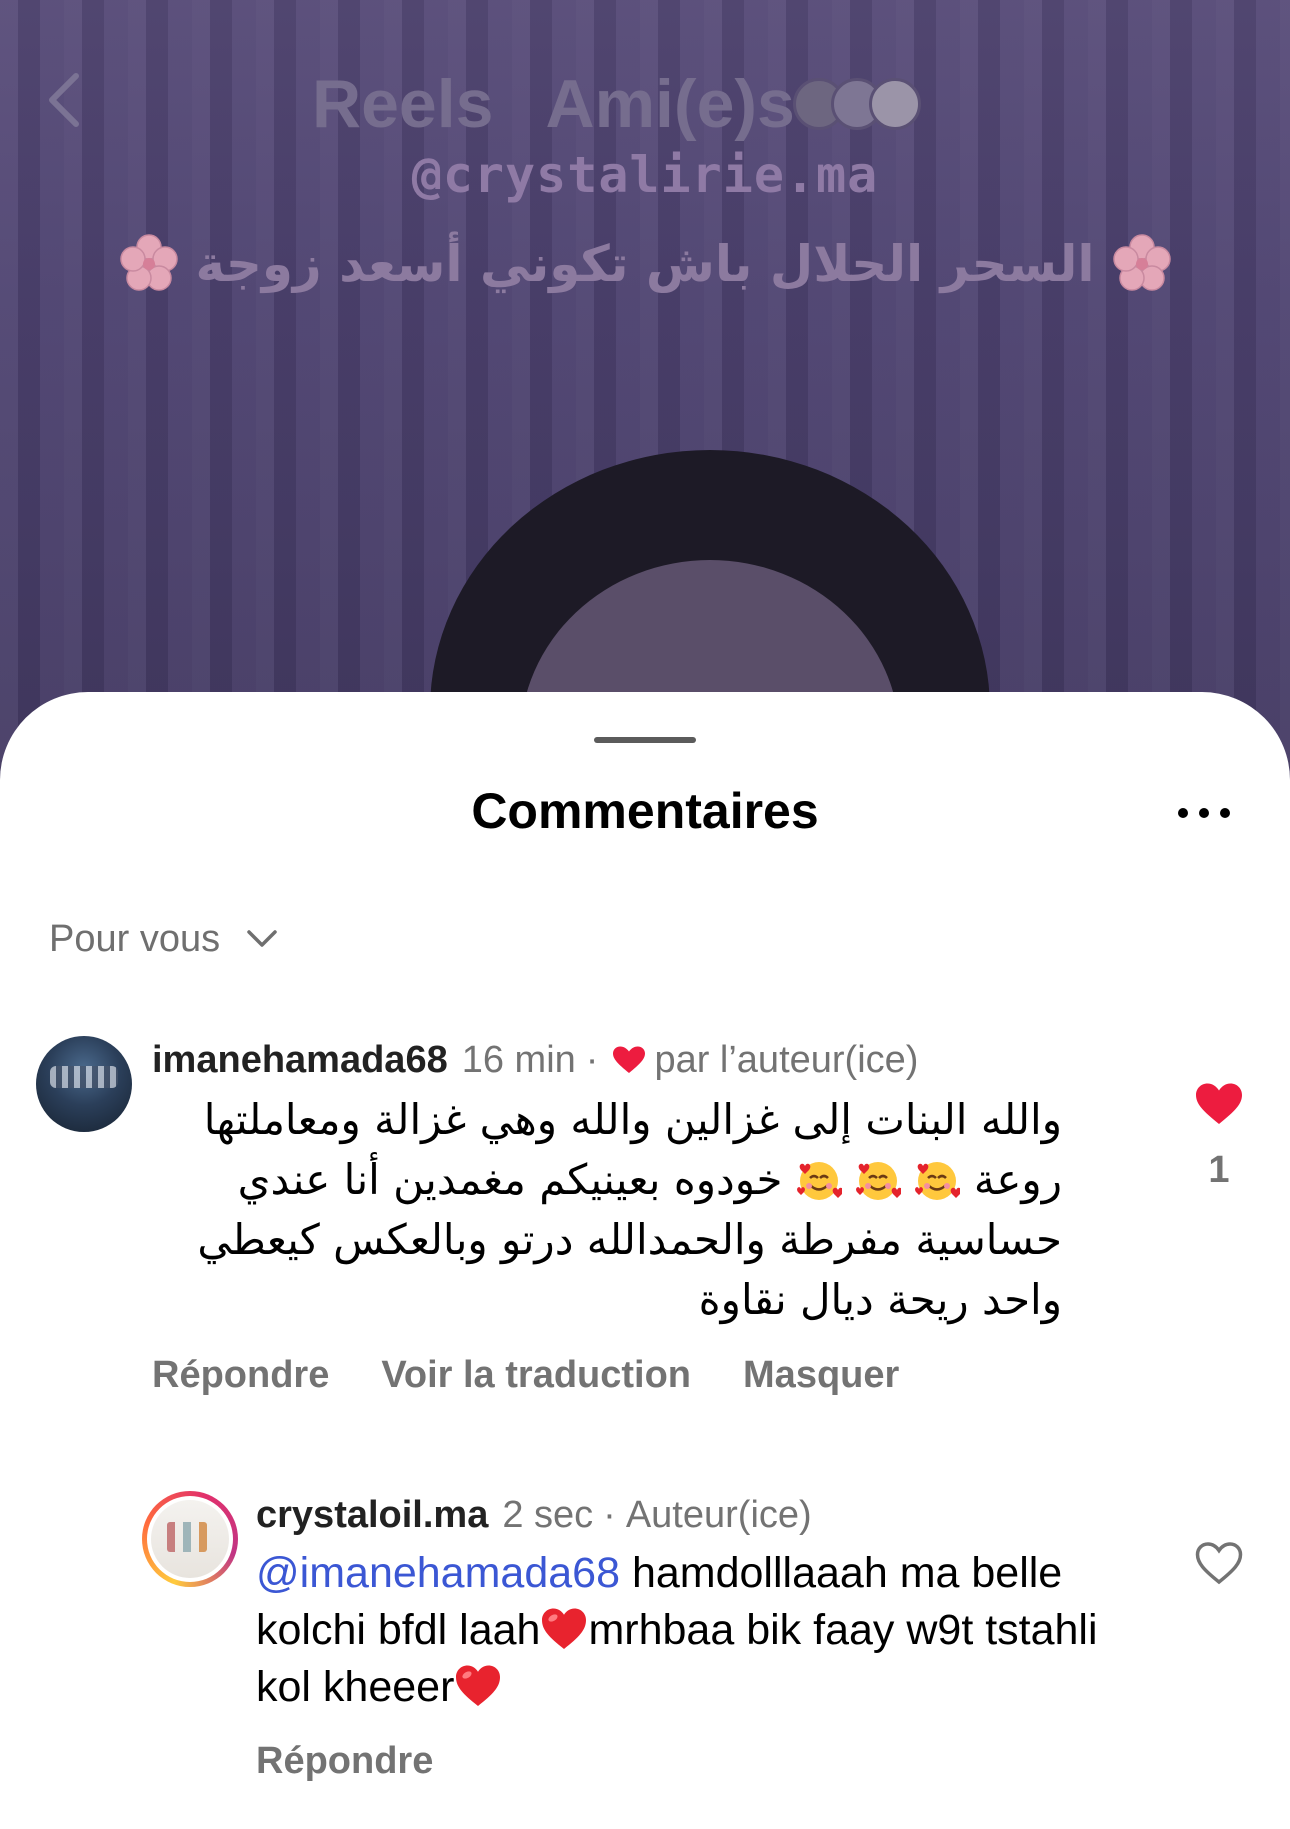 The width and height of the screenshot is (1290, 1829). I want to click on sort-label: Pour vous, so click(135, 938).